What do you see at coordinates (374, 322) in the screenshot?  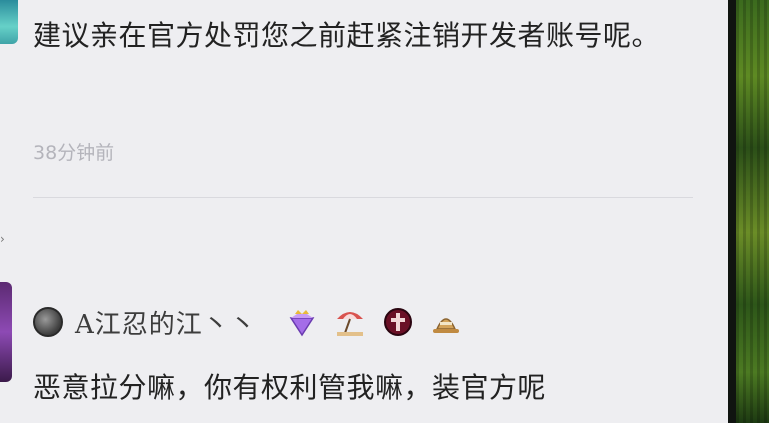 I see `badge-list` at bounding box center [374, 322].